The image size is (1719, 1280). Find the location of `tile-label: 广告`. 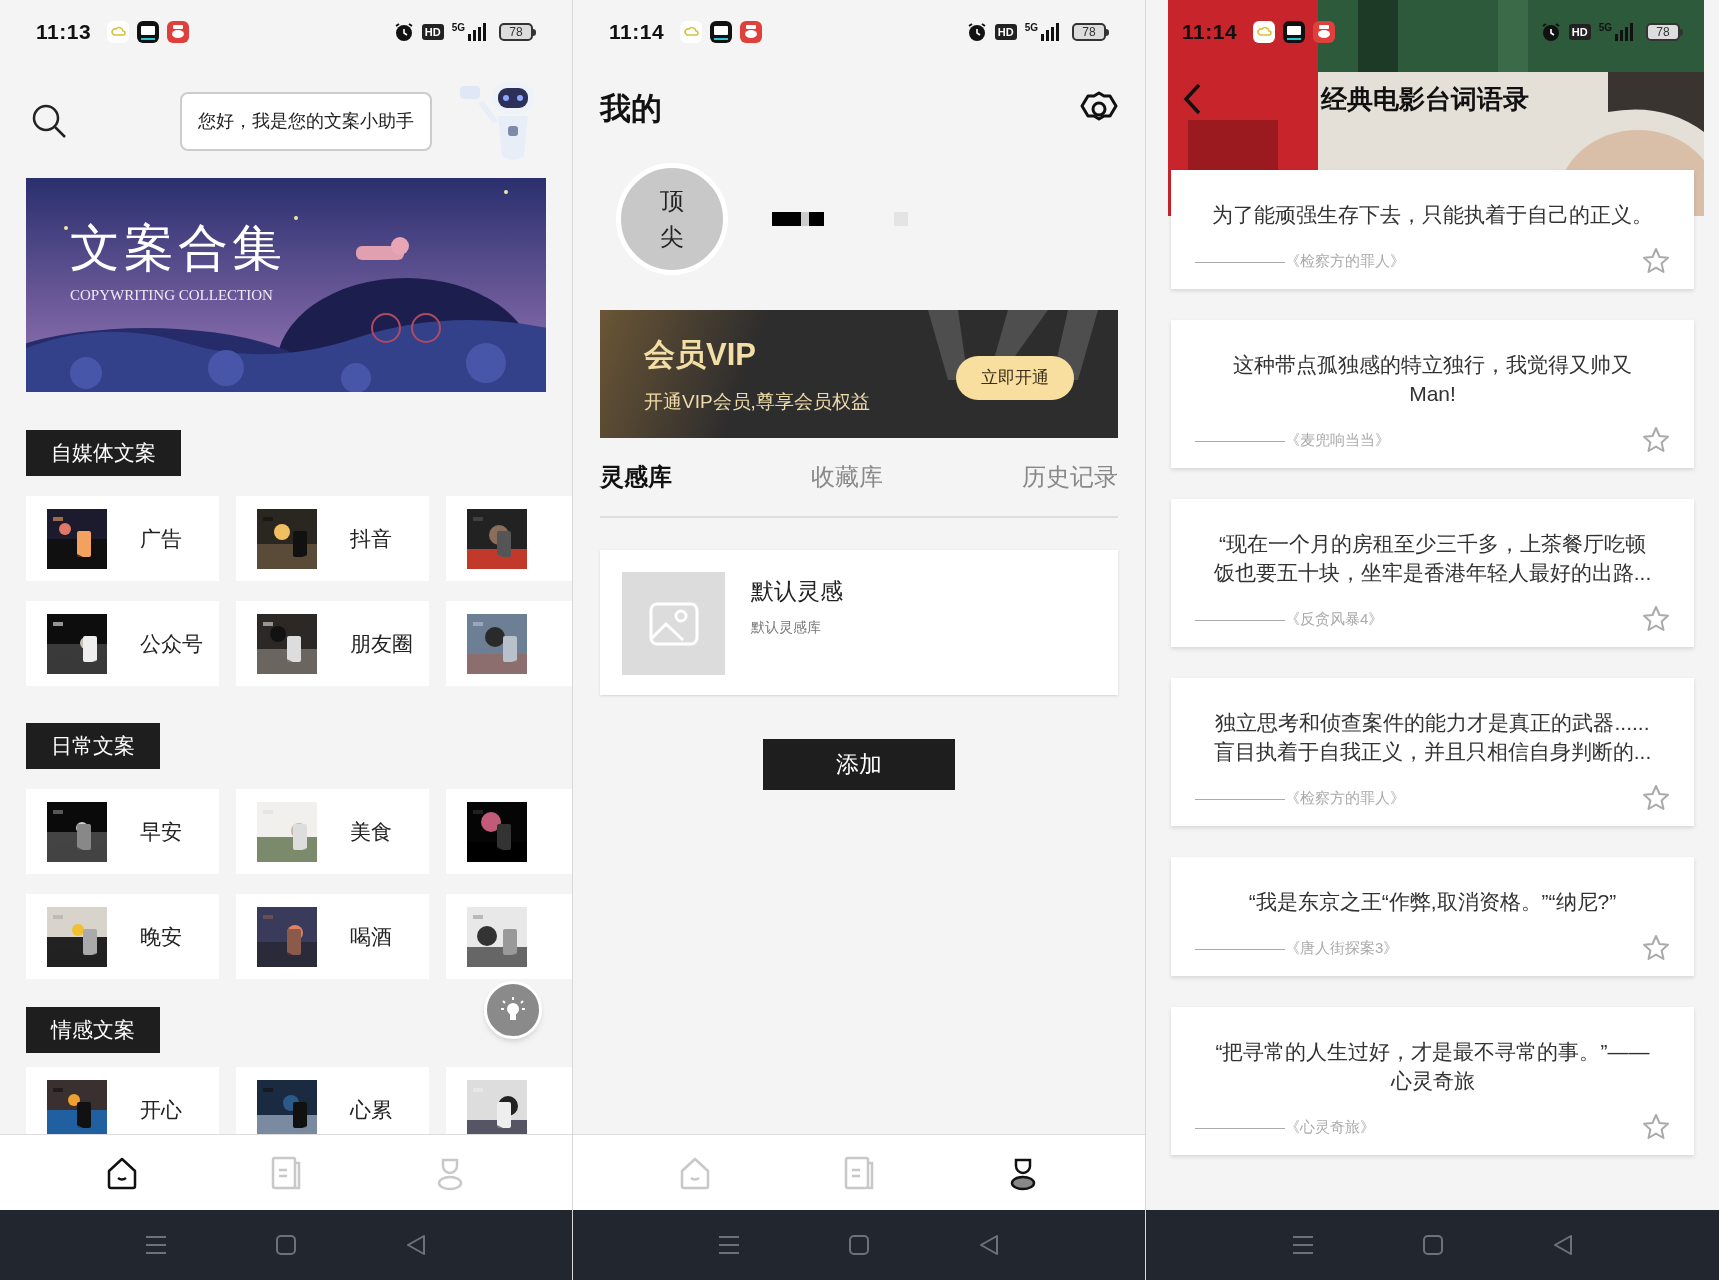

tile-label: 广告 is located at coordinates (161, 538).